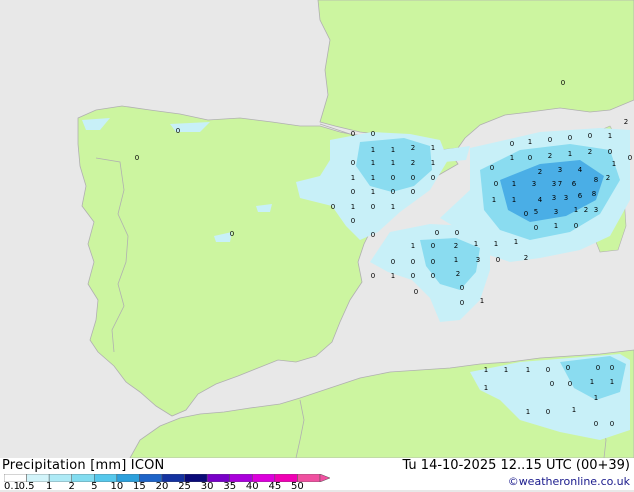 The image size is (634, 492). I want to click on scale-label: 10, so click(117, 486).